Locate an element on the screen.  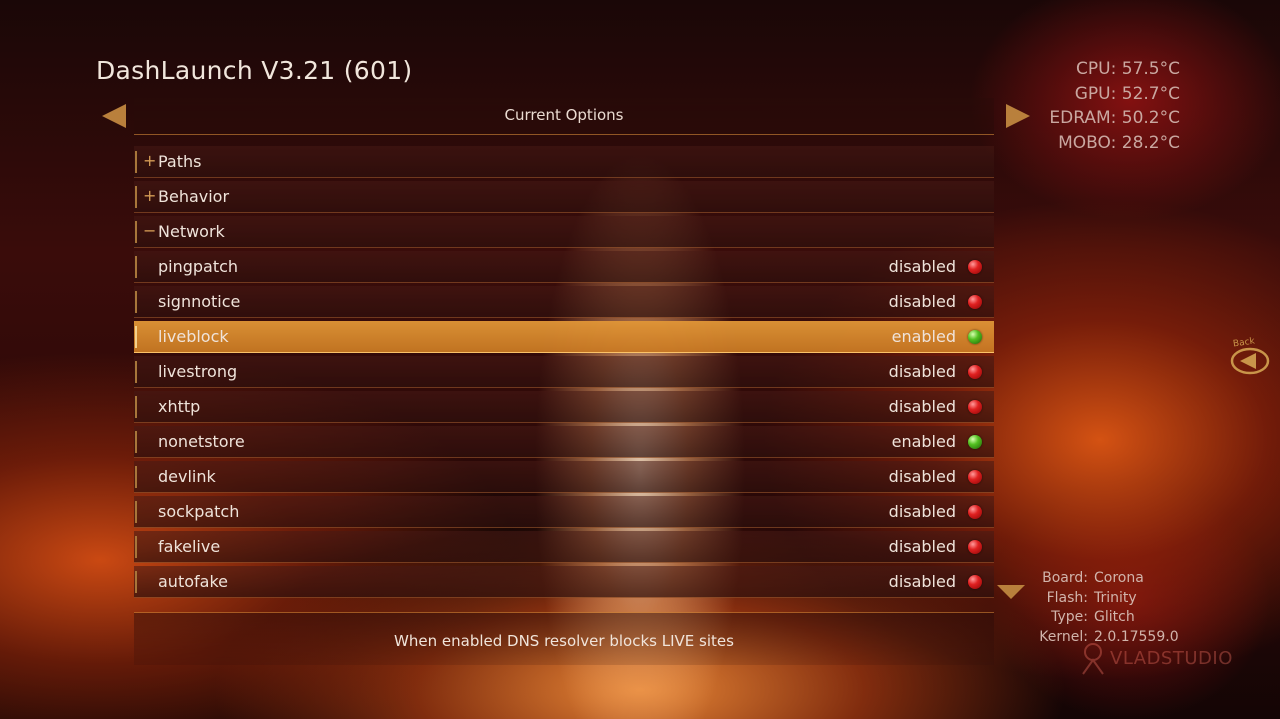
option-liveblock: liveblock enabled is located at coordinates (564, 337).